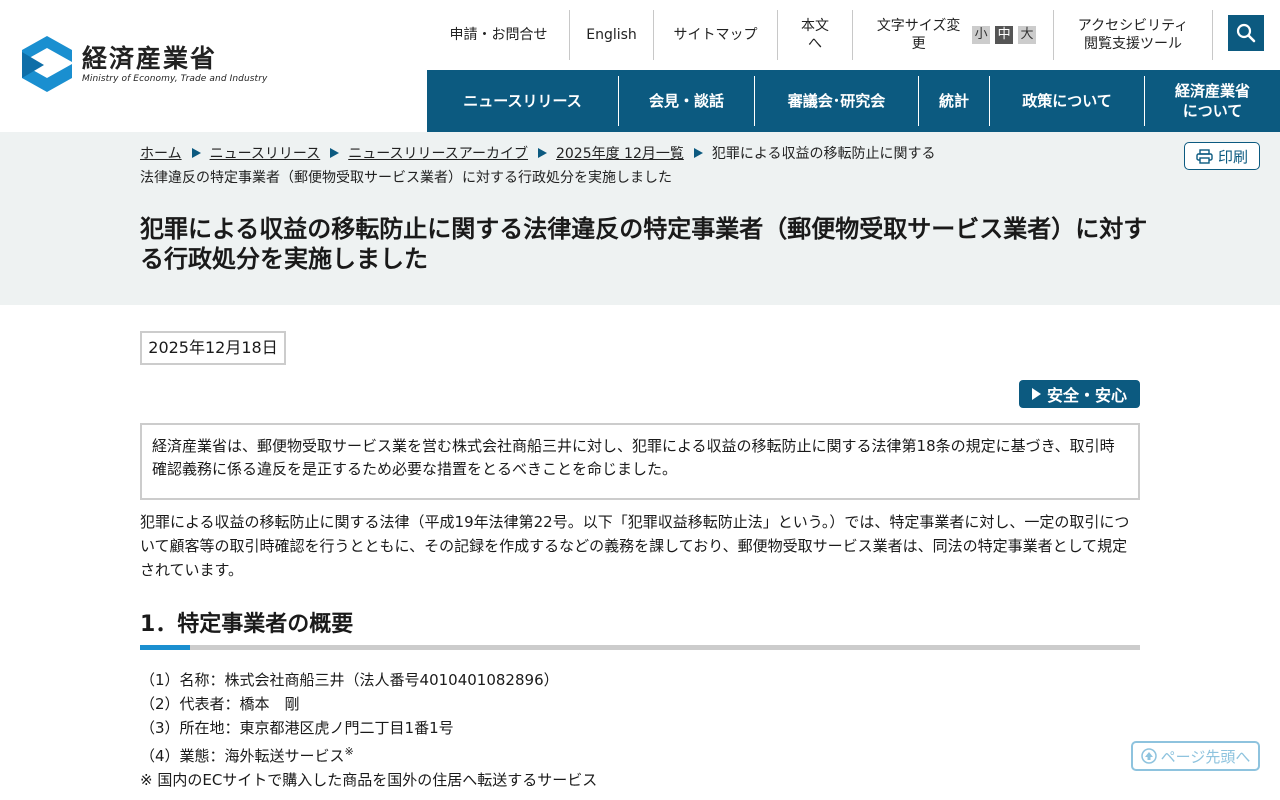 The image size is (1280, 800). I want to click on font-size-small-button: 小, so click(981, 35).